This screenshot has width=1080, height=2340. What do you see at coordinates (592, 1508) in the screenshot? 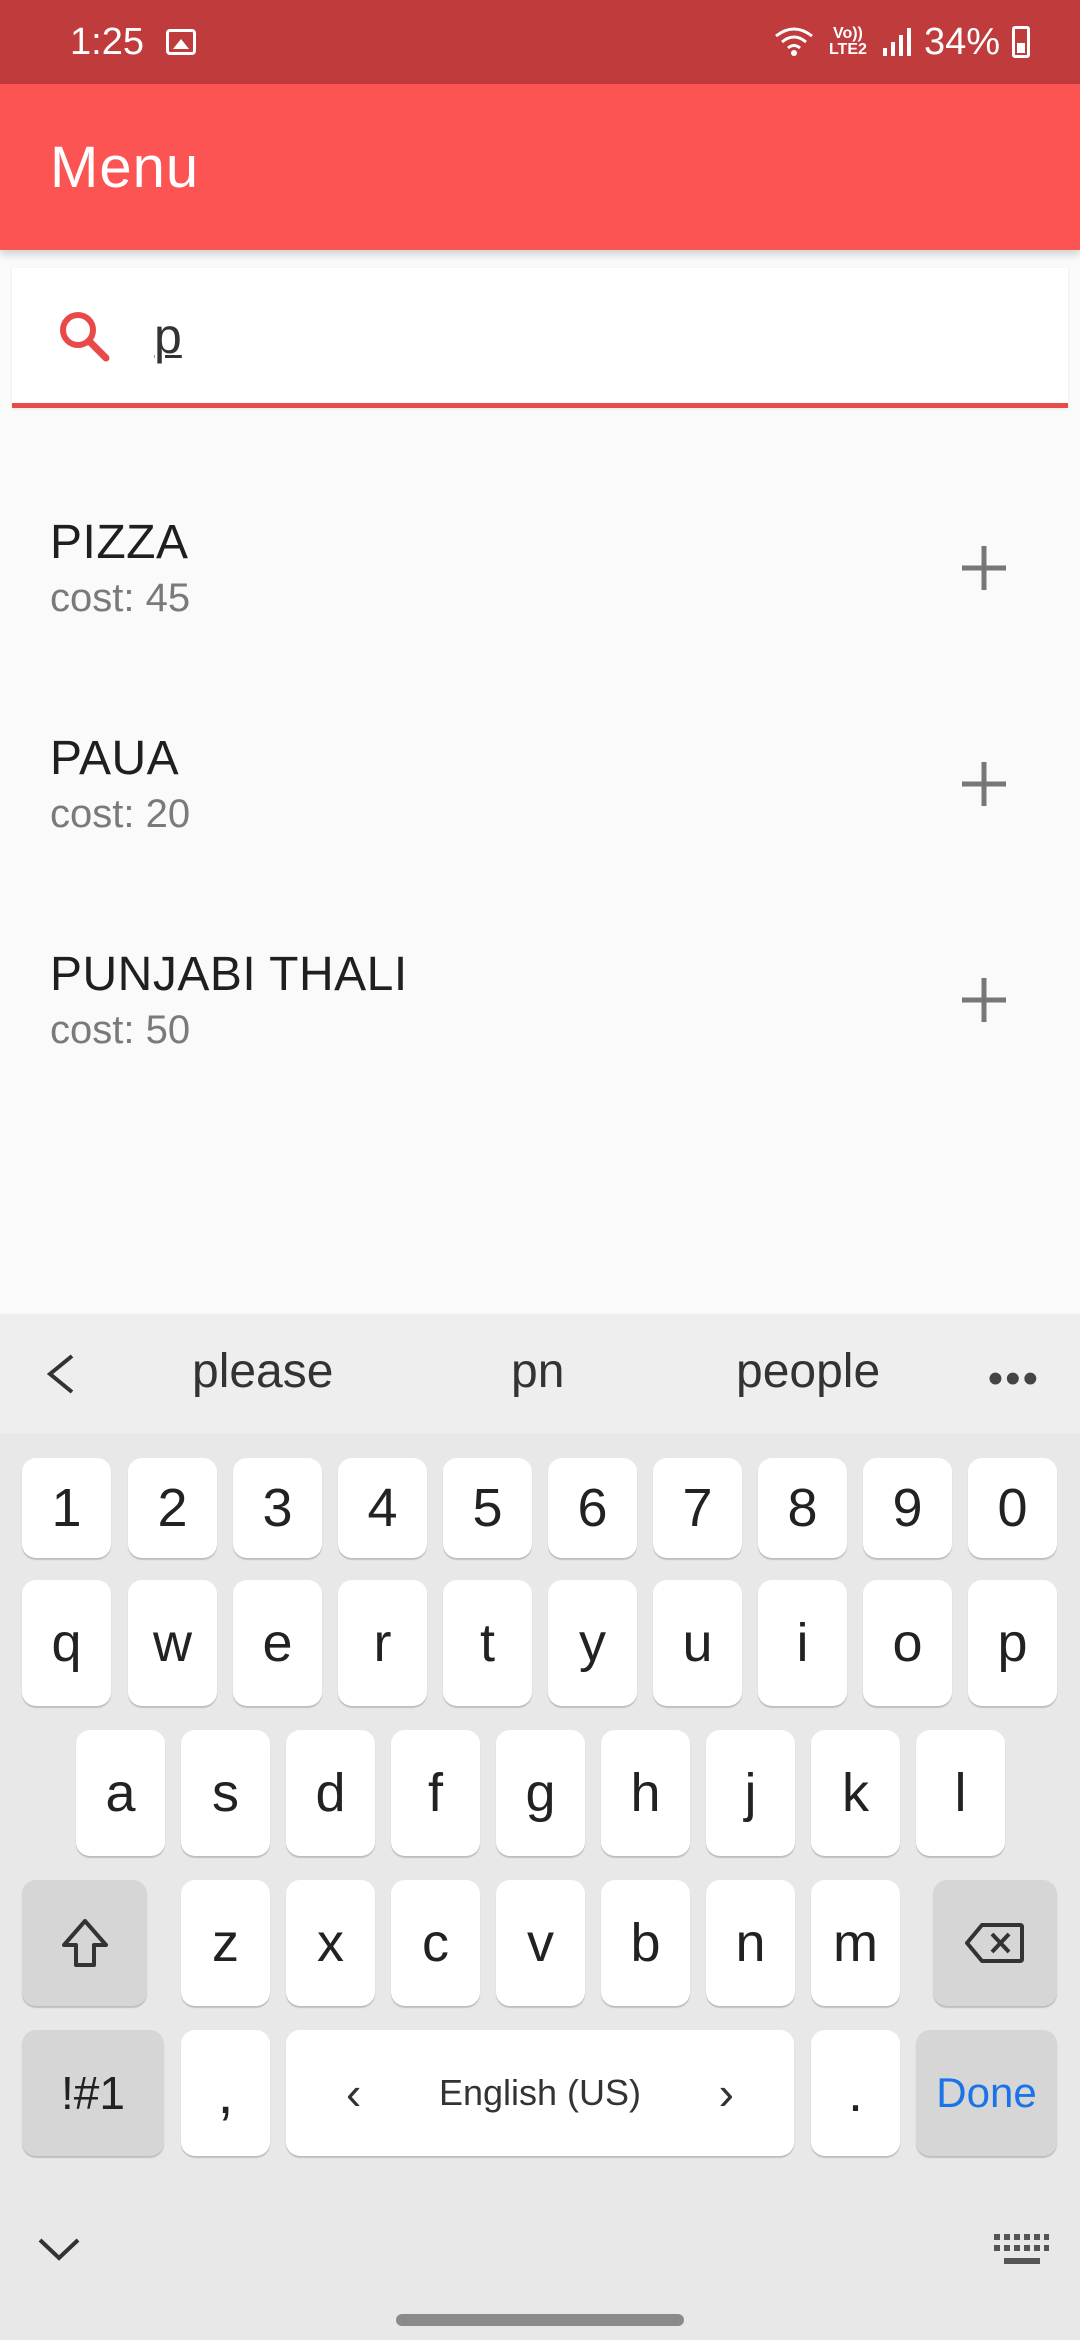
I see `key-6: 6` at bounding box center [592, 1508].